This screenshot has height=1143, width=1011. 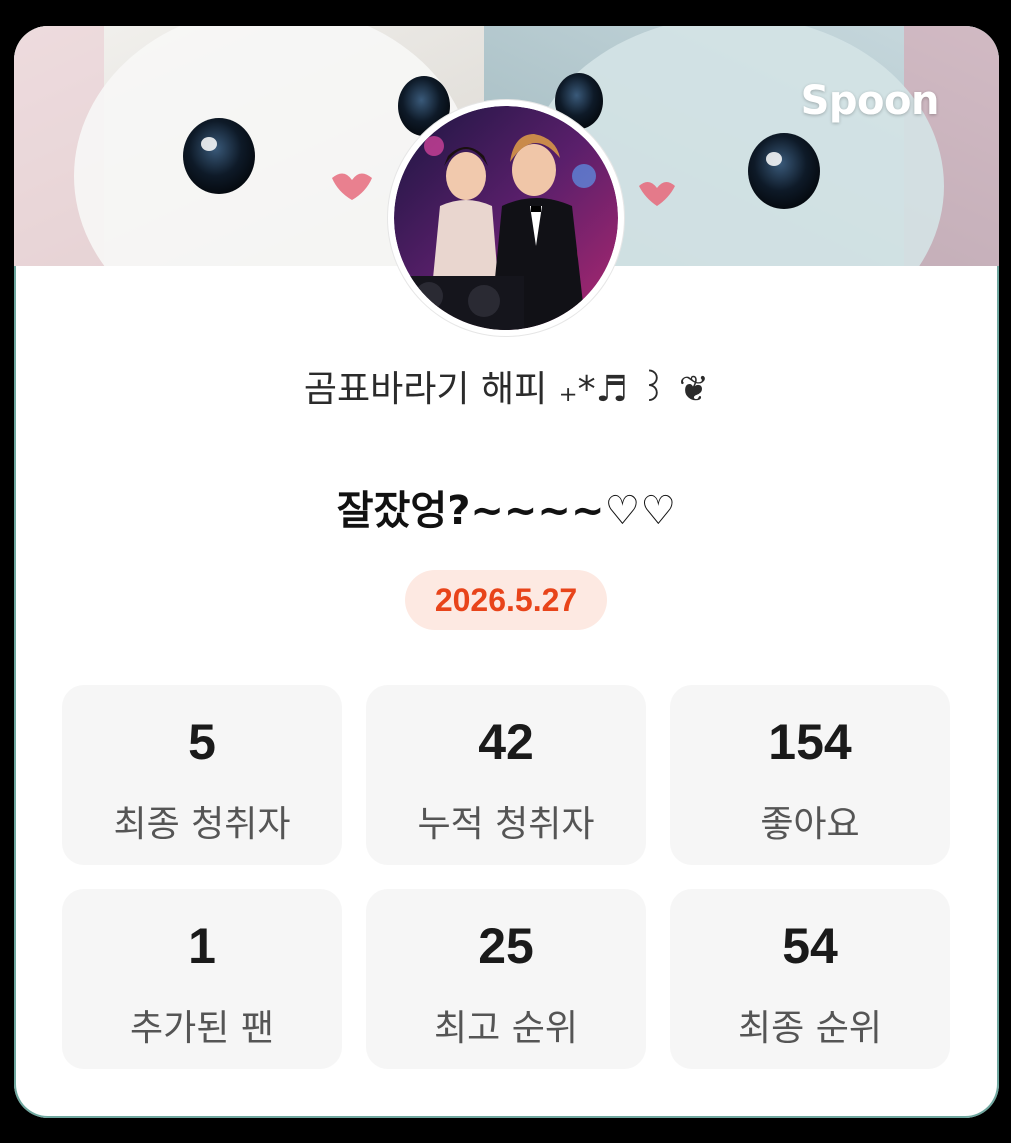 I want to click on stat-label: 최고 순위, so click(x=506, y=1028).